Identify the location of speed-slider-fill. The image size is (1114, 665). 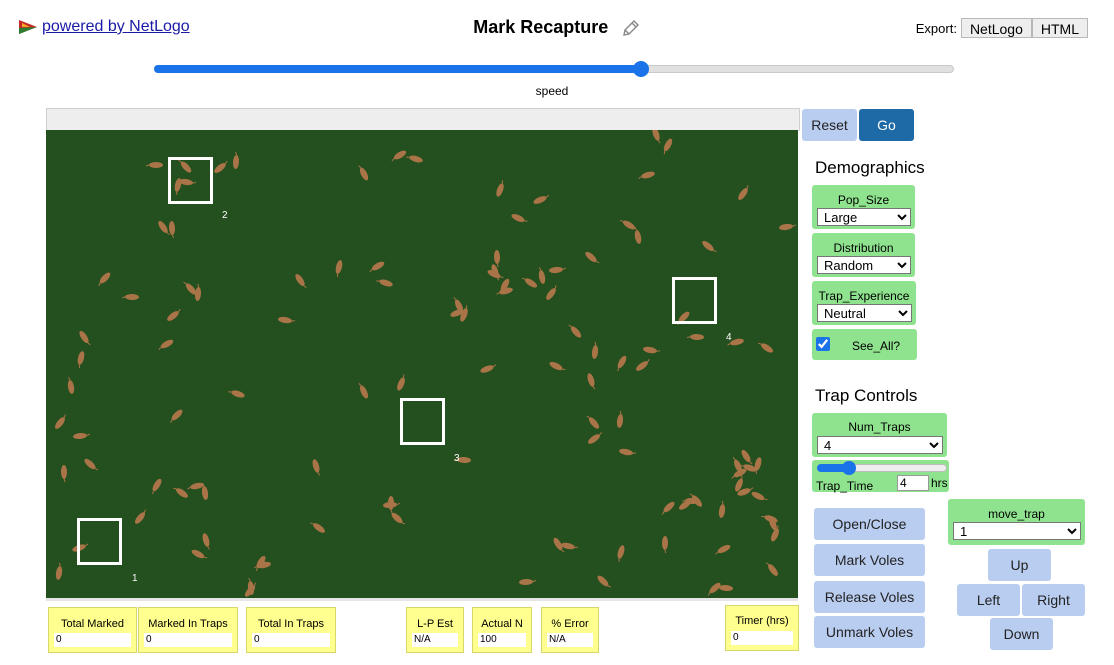
(397, 69).